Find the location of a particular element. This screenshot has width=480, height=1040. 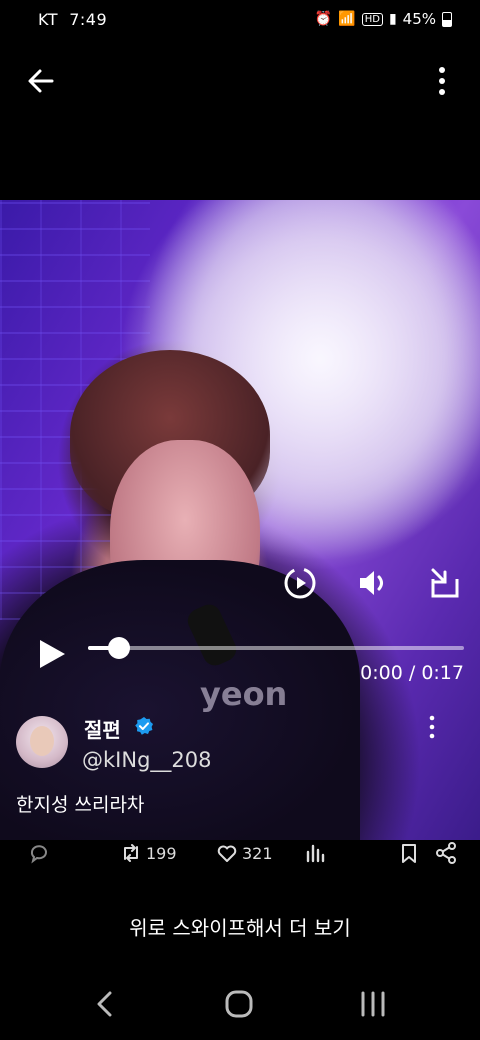

signal-icon: ▮ is located at coordinates (392, 19).